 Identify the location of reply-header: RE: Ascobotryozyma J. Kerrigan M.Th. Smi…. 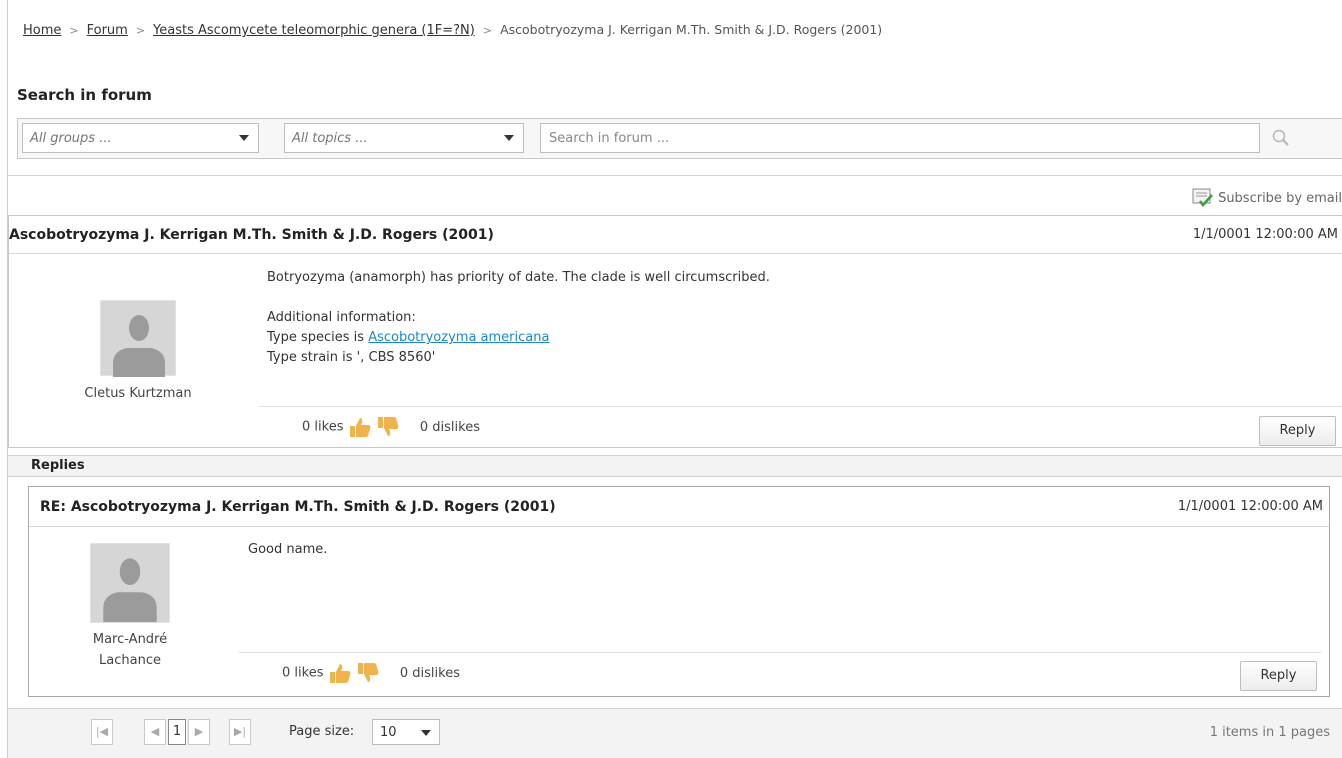
(679, 507).